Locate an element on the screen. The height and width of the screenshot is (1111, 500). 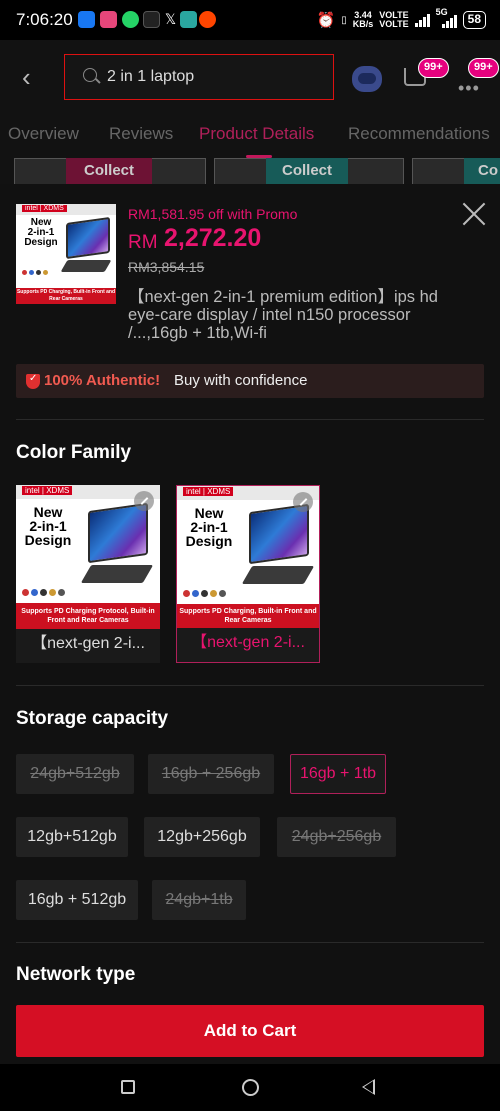
add-to-cart-button: Add to Cart is located at coordinates (250, 1031).